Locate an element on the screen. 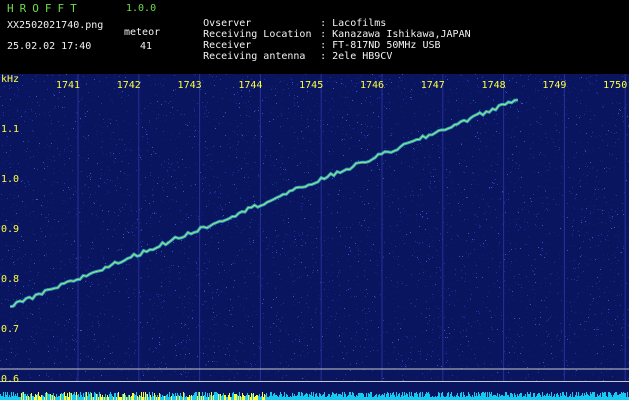 This screenshot has width=629, height=400. y-tick-label: 0.9 is located at coordinates (10, 229).